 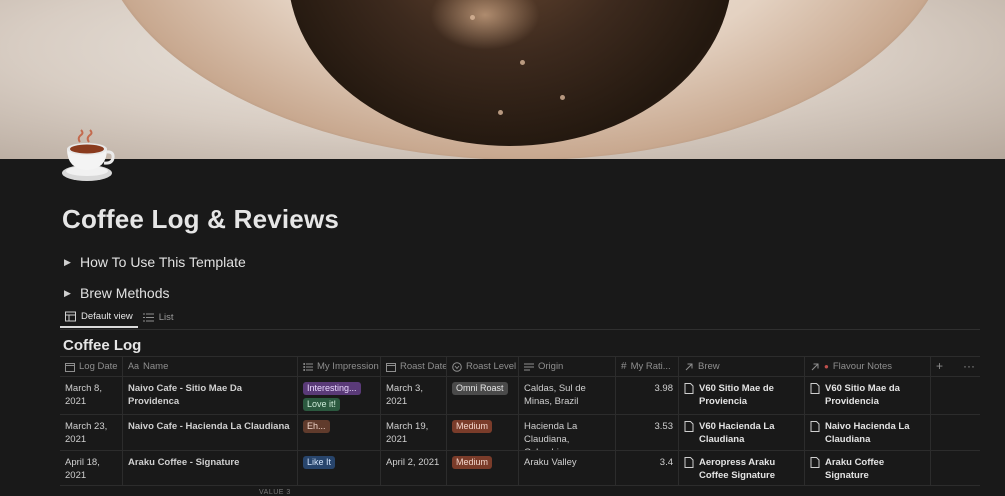 I want to click on impression-cell: Interesting... Love it!, so click(x=339, y=395).